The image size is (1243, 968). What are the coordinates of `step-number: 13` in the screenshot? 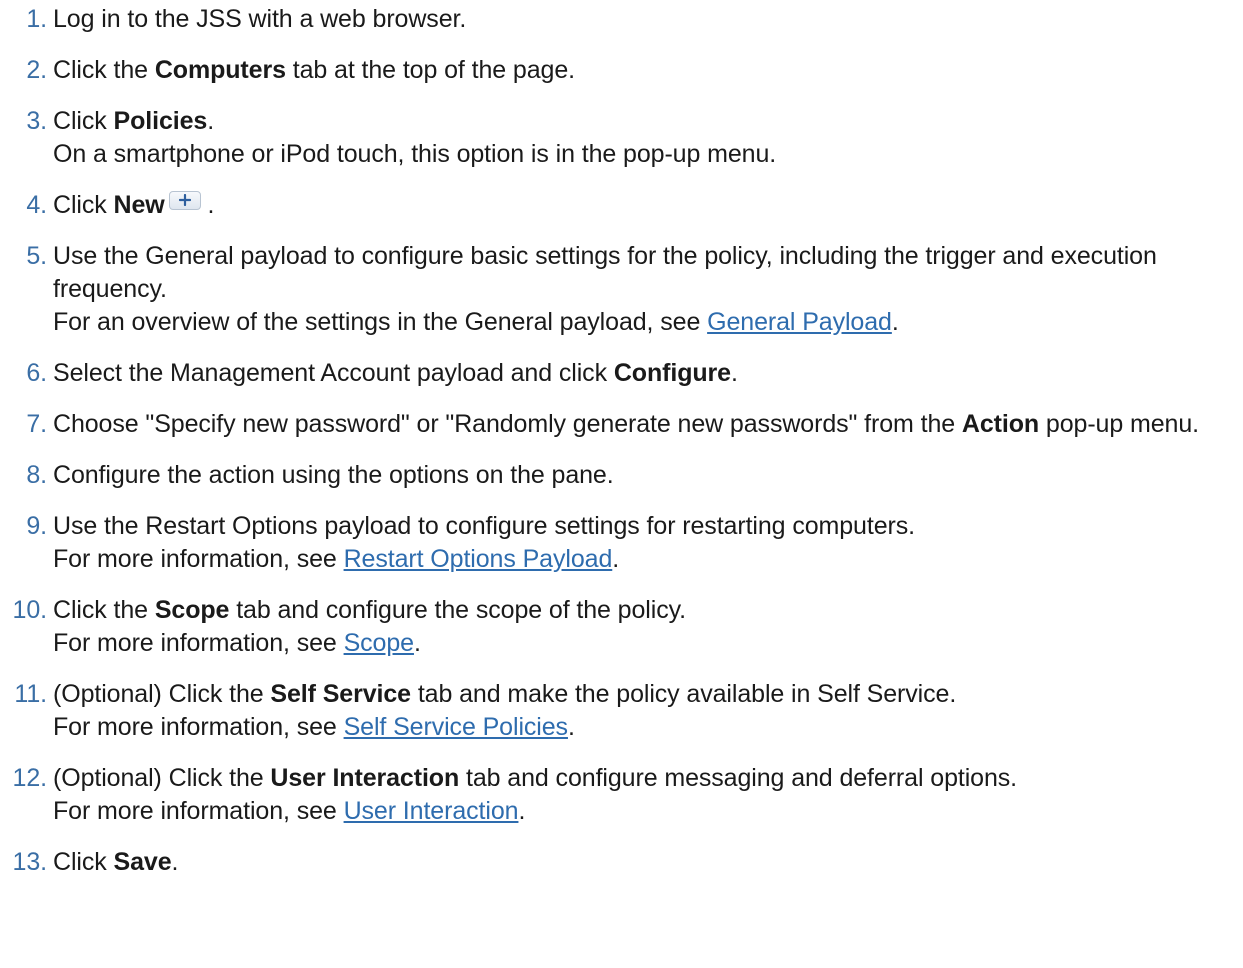 It's located at (23, 862).